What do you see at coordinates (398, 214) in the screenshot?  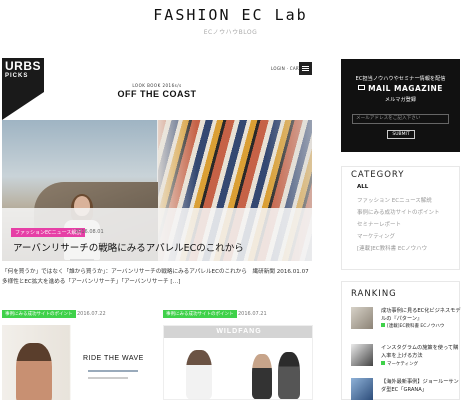 I see `category-item: 事例にみる成功サイトのポイント` at bounding box center [398, 214].